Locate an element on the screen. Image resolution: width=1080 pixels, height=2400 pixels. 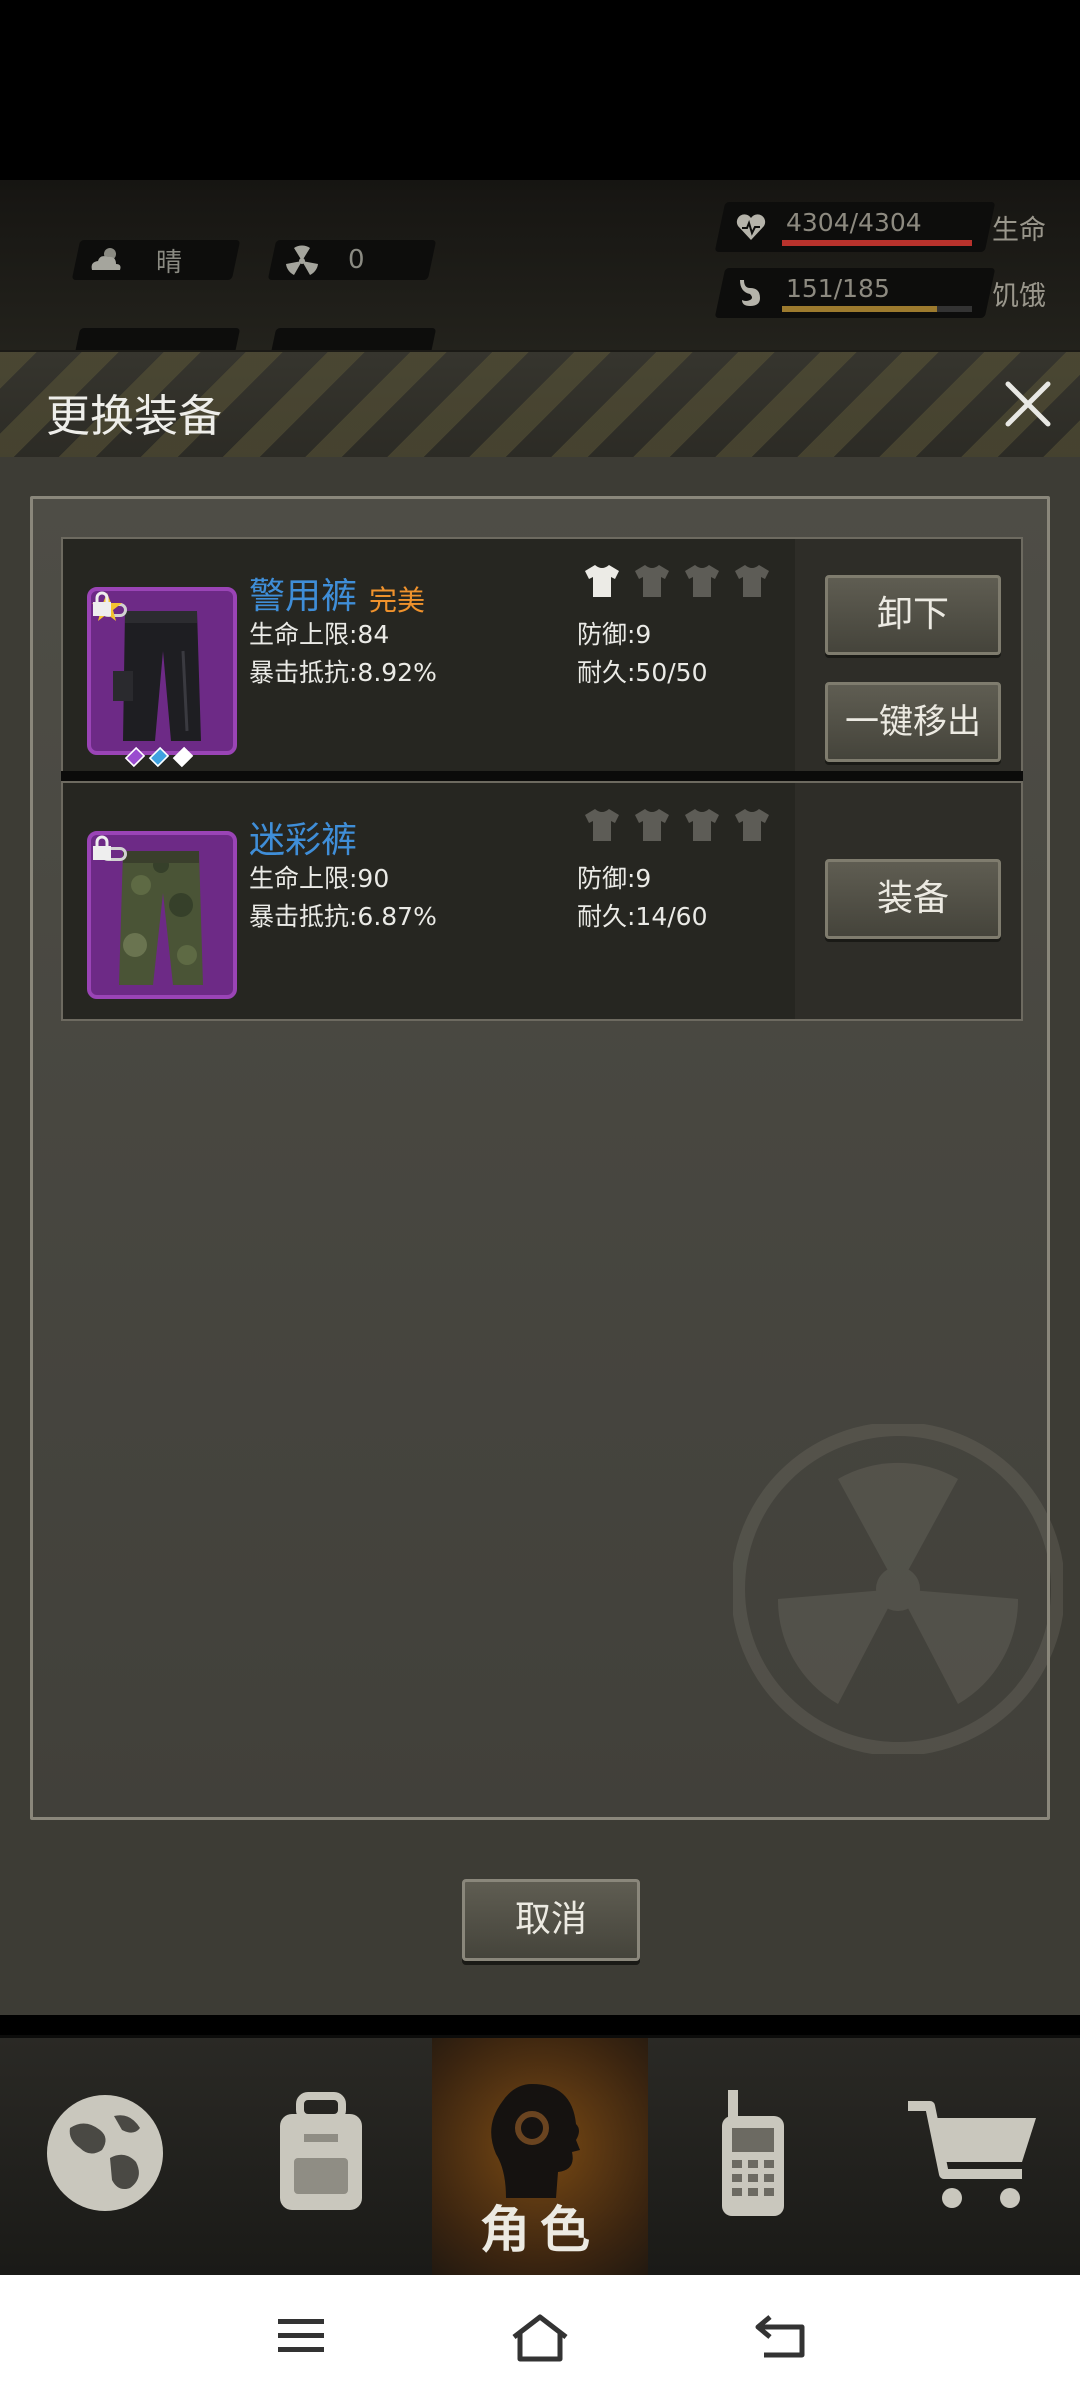
dialog-title: 更换装备 is located at coordinates (134, 416).